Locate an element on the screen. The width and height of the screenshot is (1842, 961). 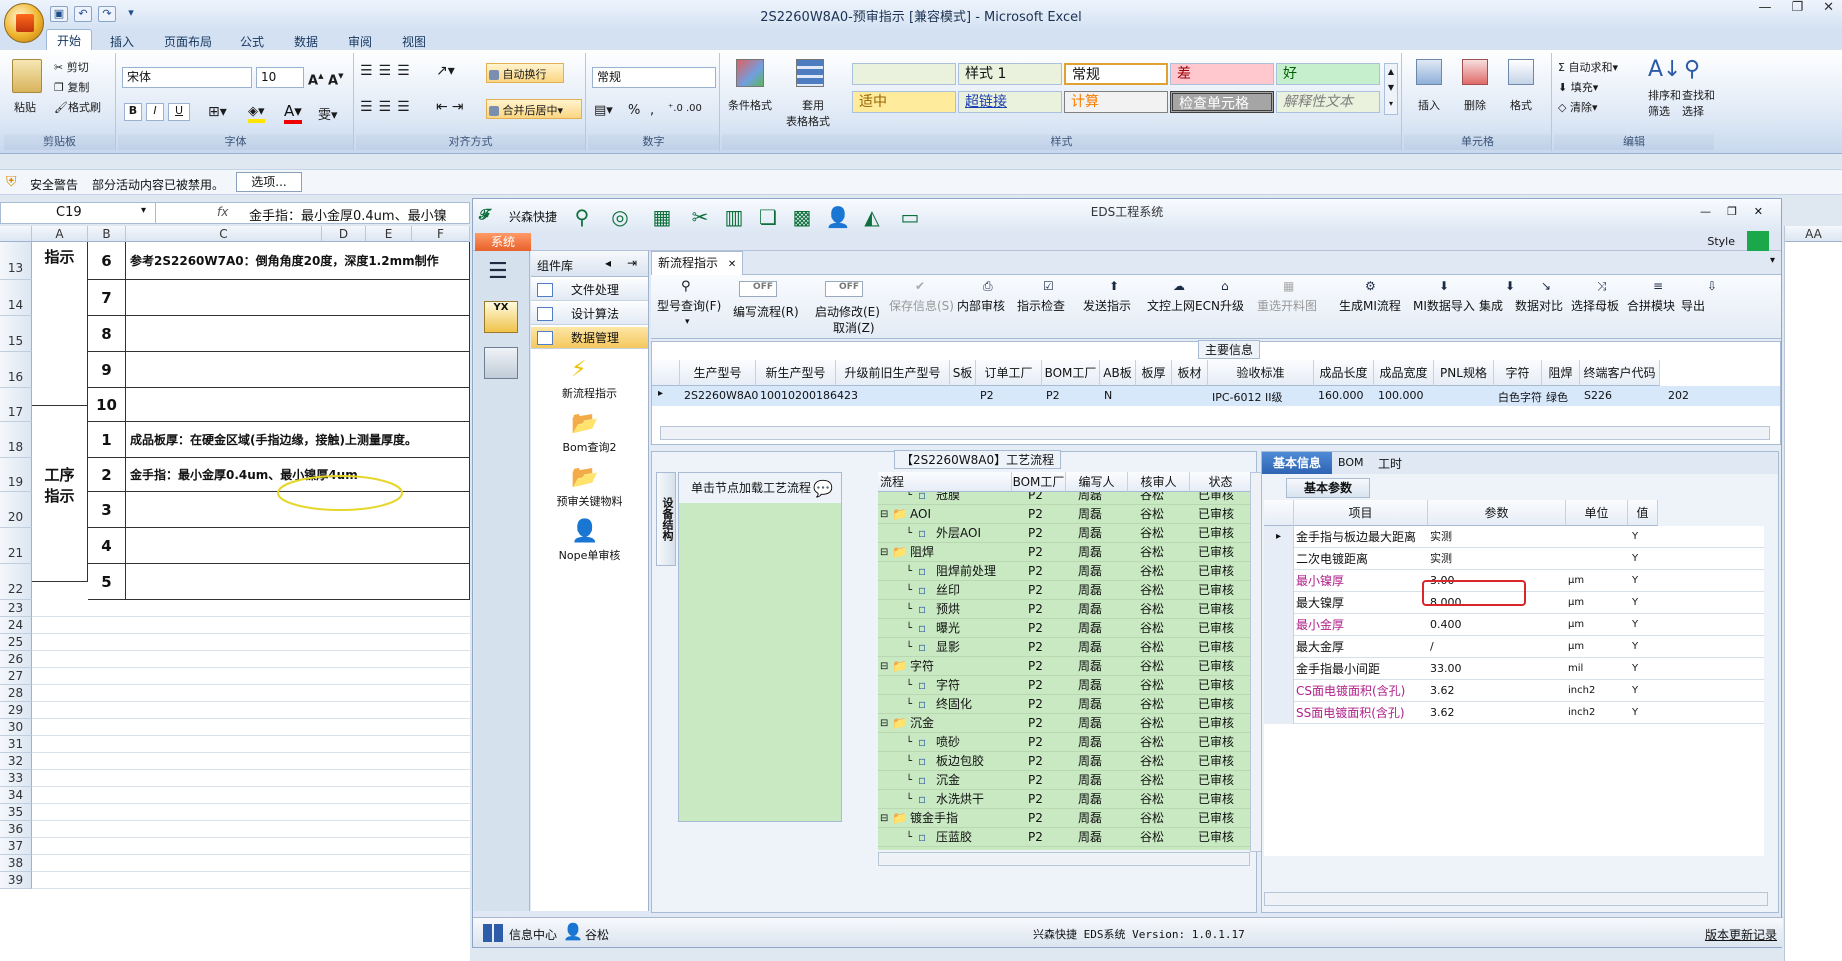
font-size-select: 10 is located at coordinates (280, 77).